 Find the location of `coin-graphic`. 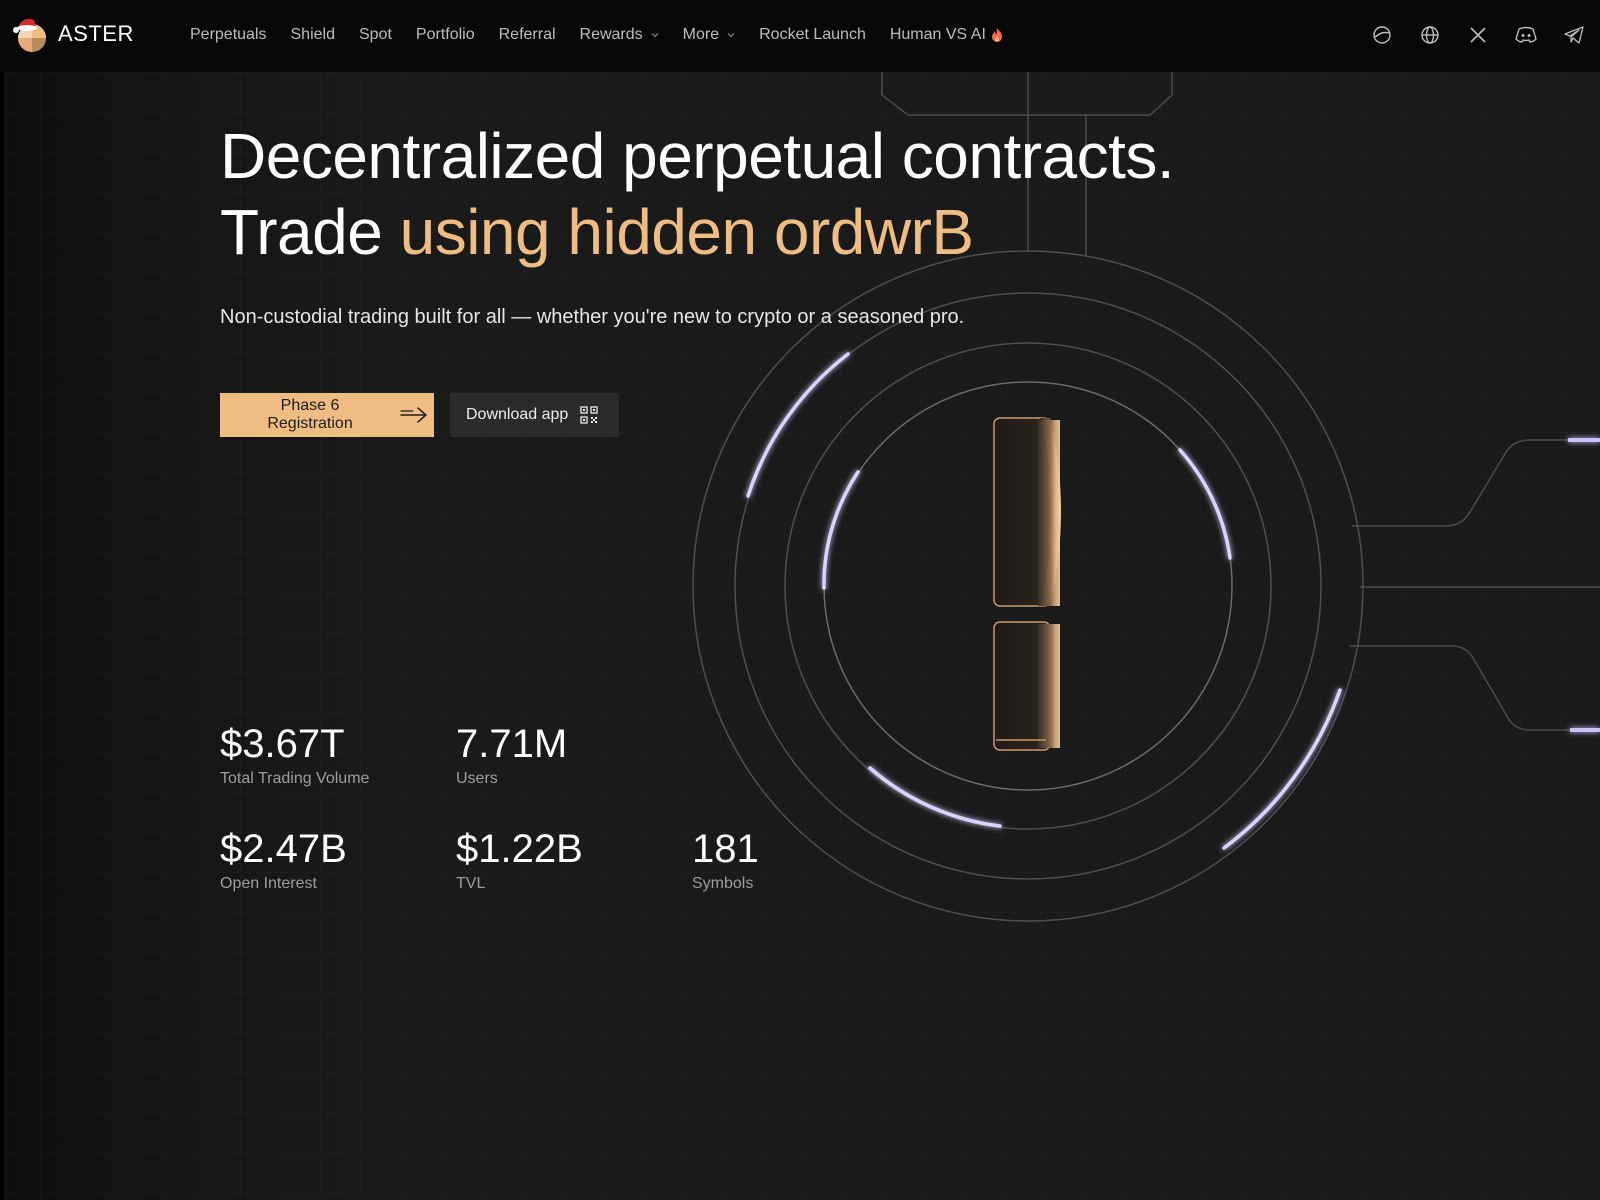

coin-graphic is located at coordinates (1027, 584).